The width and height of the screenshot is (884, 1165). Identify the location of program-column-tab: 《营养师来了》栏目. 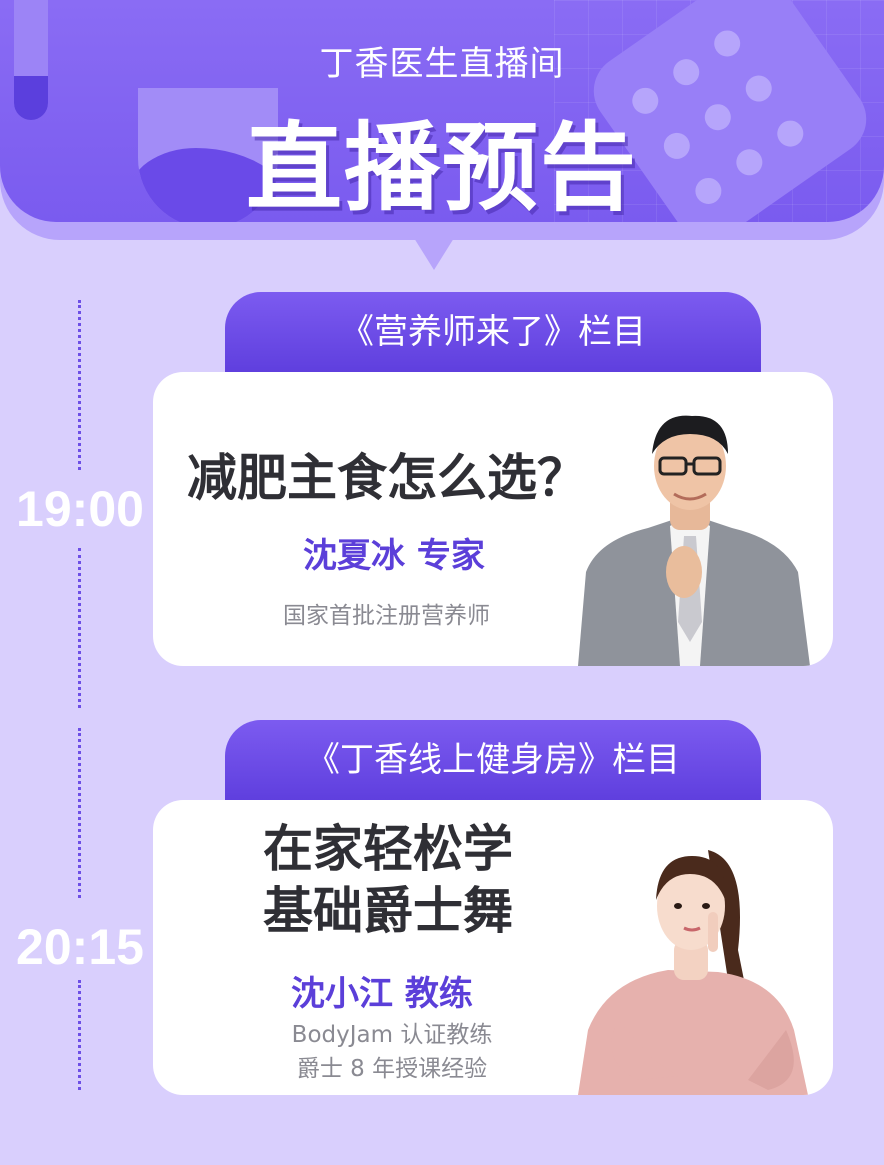
(493, 332).